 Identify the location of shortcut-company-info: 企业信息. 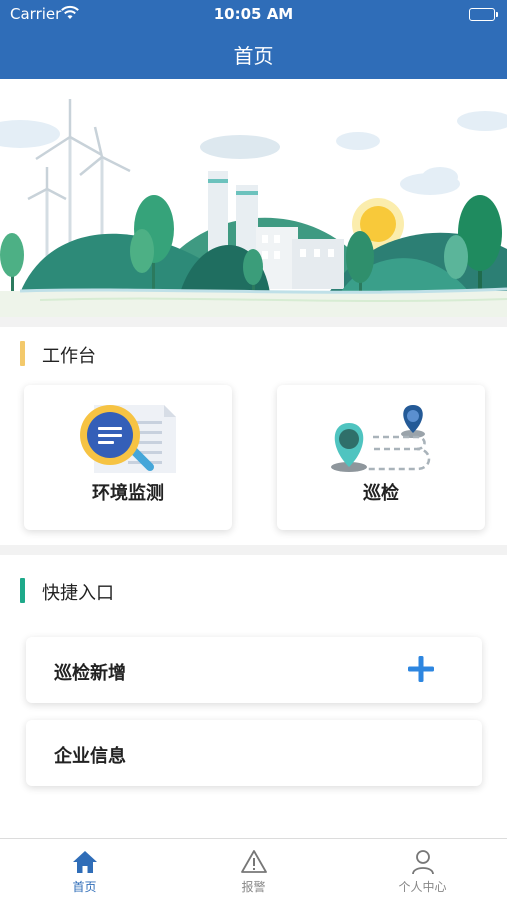
(254, 753).